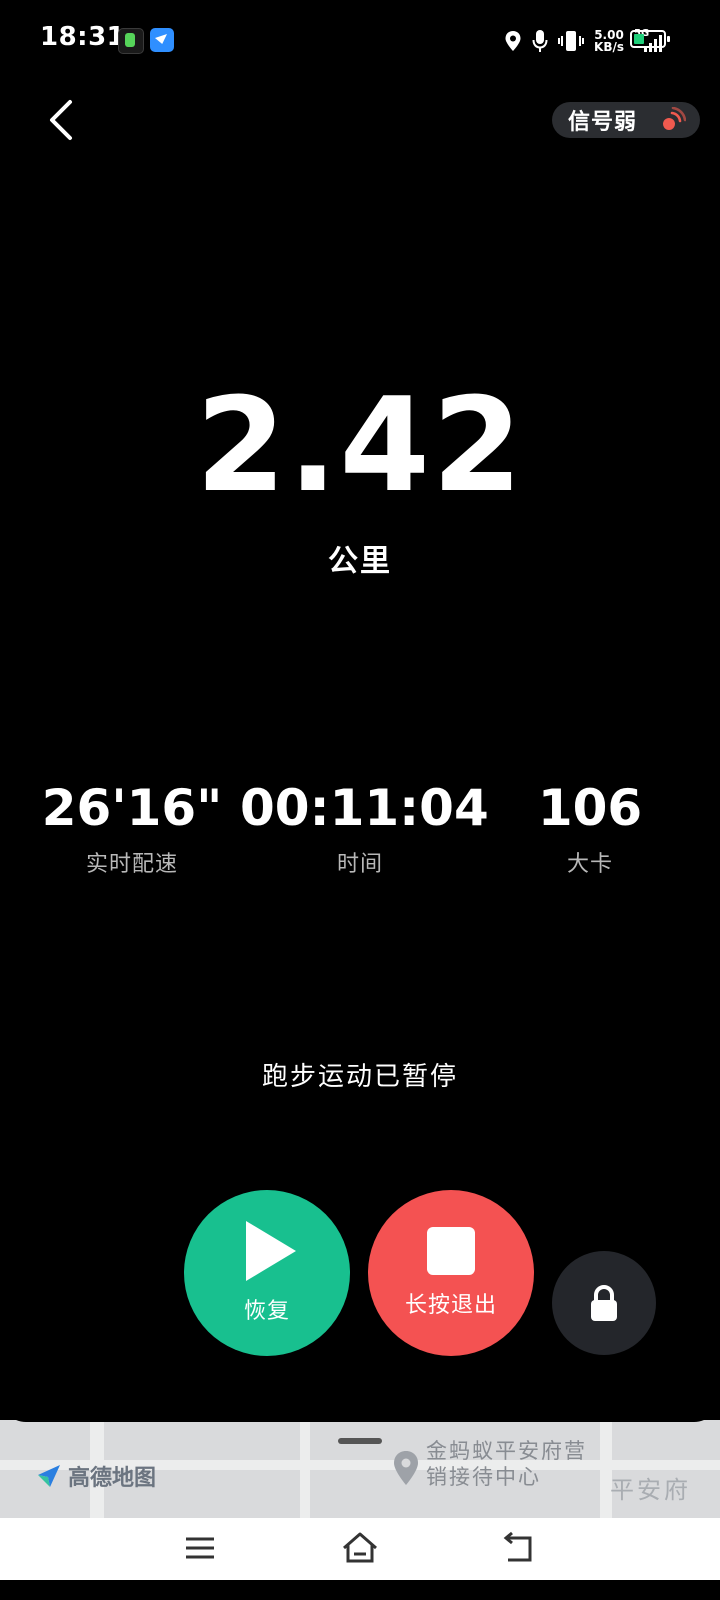  Describe the element at coordinates (540, 41) in the screenshot. I see `microphone-icon` at that location.